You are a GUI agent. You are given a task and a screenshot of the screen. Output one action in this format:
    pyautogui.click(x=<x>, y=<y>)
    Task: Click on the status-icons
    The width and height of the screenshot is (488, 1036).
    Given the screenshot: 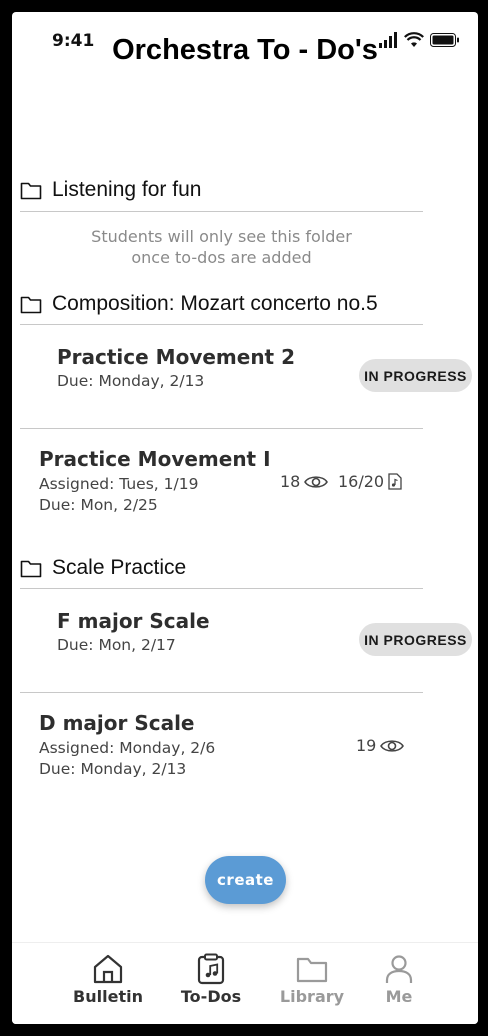 What is the action you would take?
    pyautogui.click(x=419, y=40)
    